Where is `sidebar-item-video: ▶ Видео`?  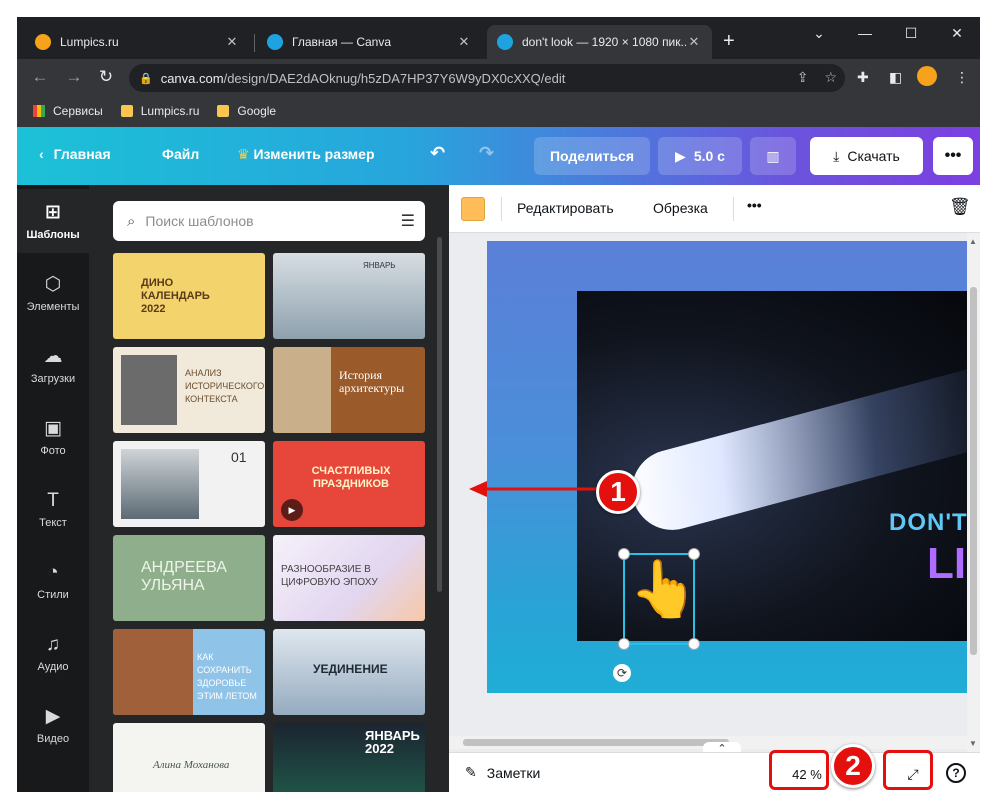 sidebar-item-video: ▶ Видео is located at coordinates (53, 725).